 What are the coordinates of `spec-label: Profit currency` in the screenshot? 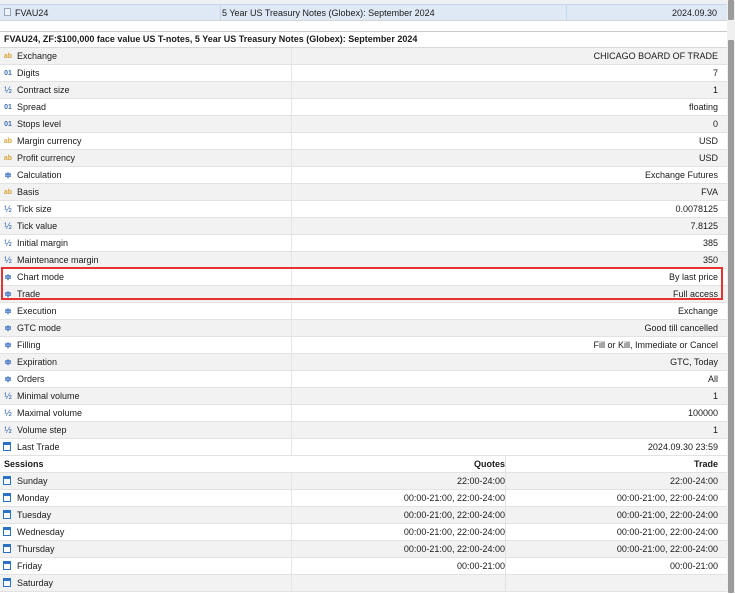 It's located at (46, 158).